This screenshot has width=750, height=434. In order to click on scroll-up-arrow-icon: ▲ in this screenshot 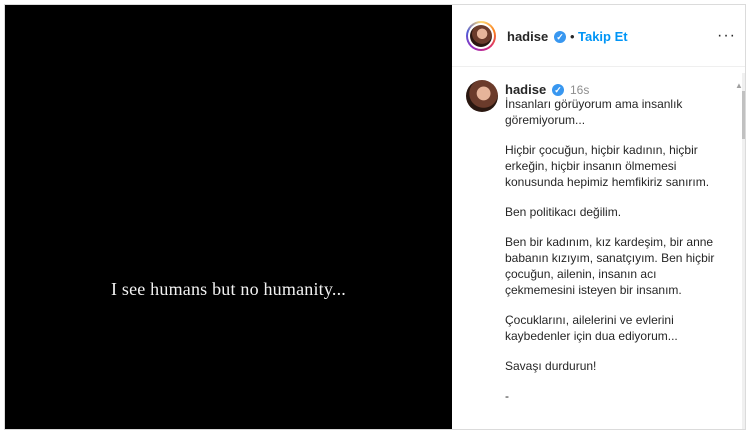, I will do `click(739, 85)`.